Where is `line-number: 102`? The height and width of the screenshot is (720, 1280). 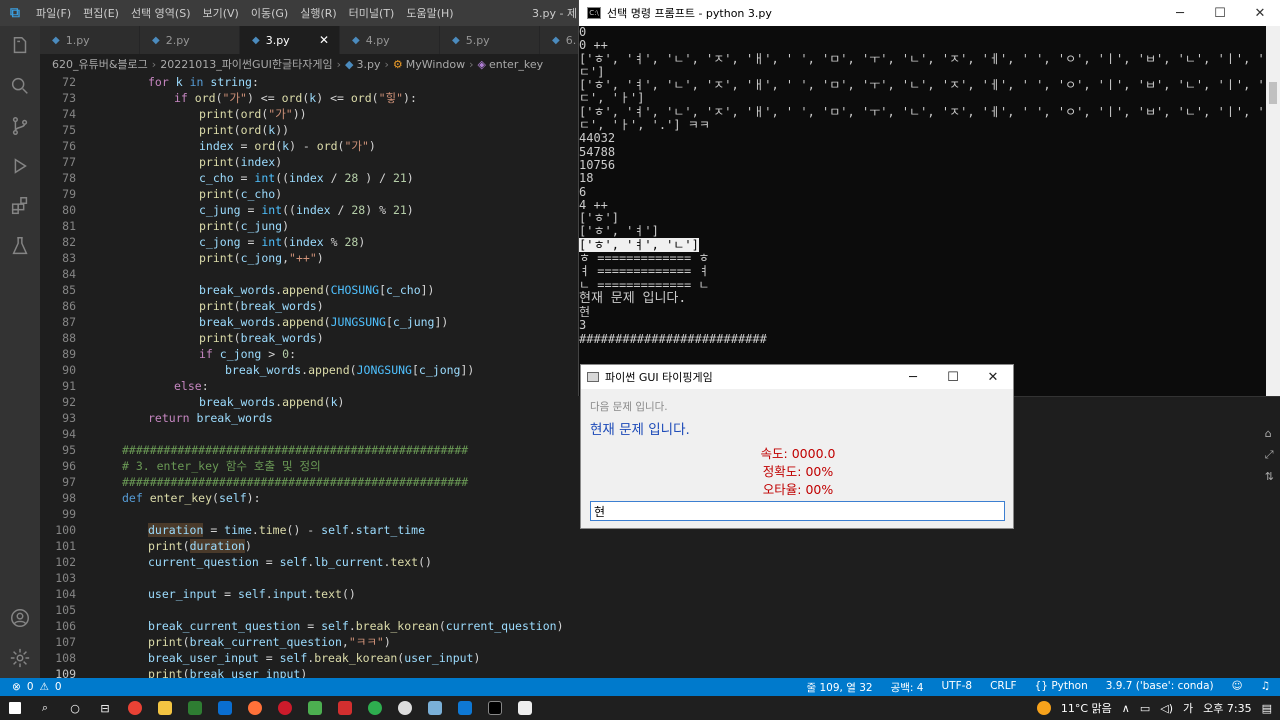
line-number: 102 is located at coordinates (65, 562).